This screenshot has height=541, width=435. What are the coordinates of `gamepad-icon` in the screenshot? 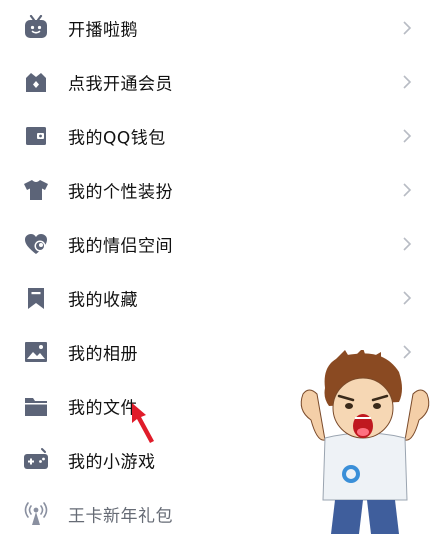 It's located at (36, 460).